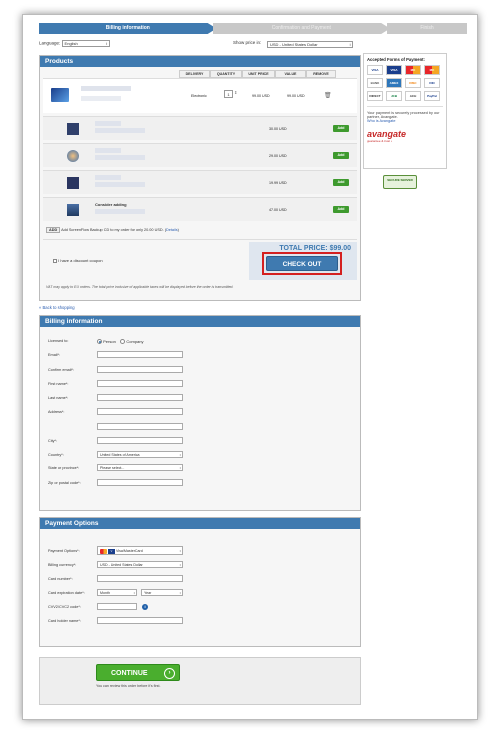 The width and height of the screenshot is (500, 739). What do you see at coordinates (405, 121) in the screenshot?
I see `who-is-avangate-link: Who is Avangate` at bounding box center [405, 121].